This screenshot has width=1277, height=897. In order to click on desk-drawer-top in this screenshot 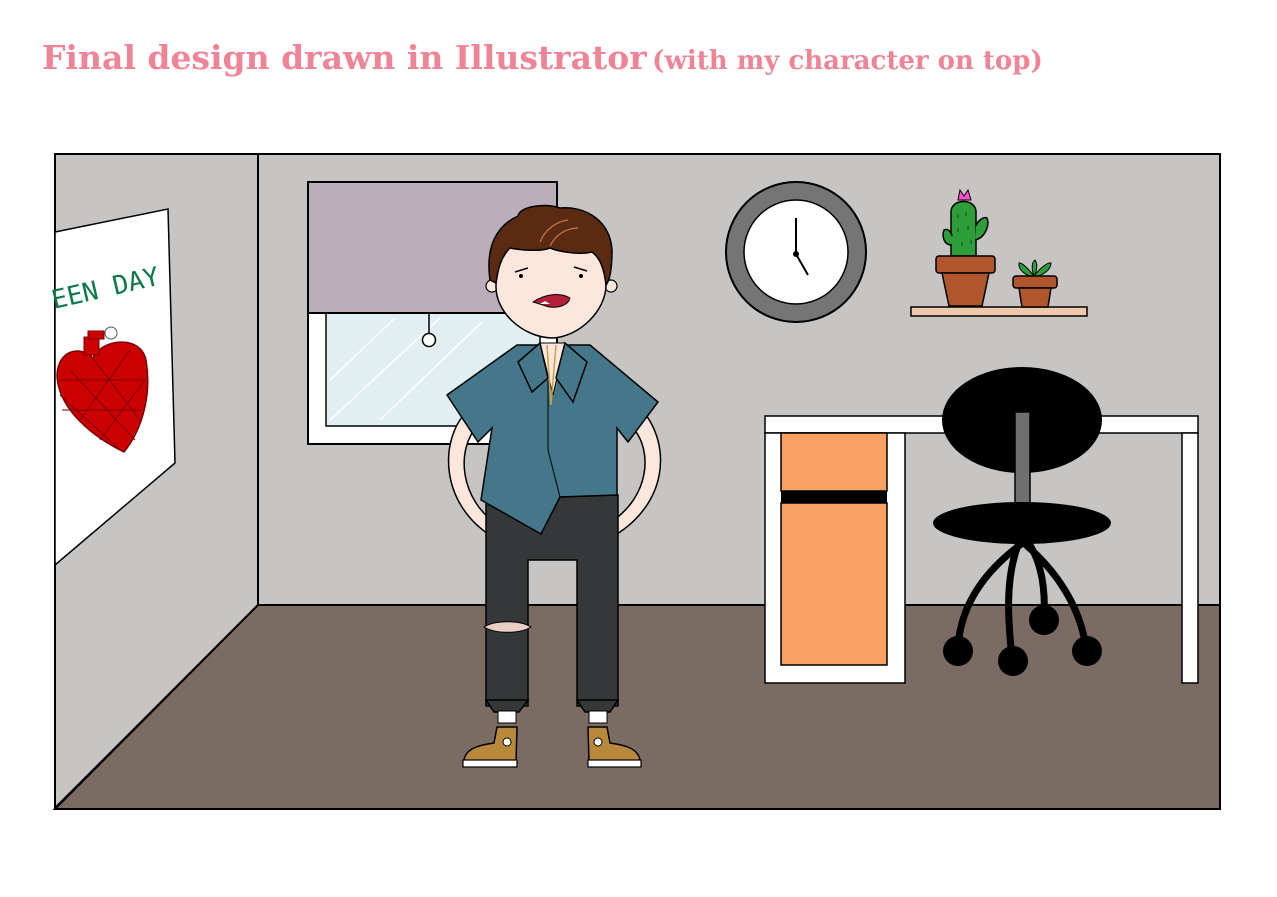, I will do `click(834, 462)`.